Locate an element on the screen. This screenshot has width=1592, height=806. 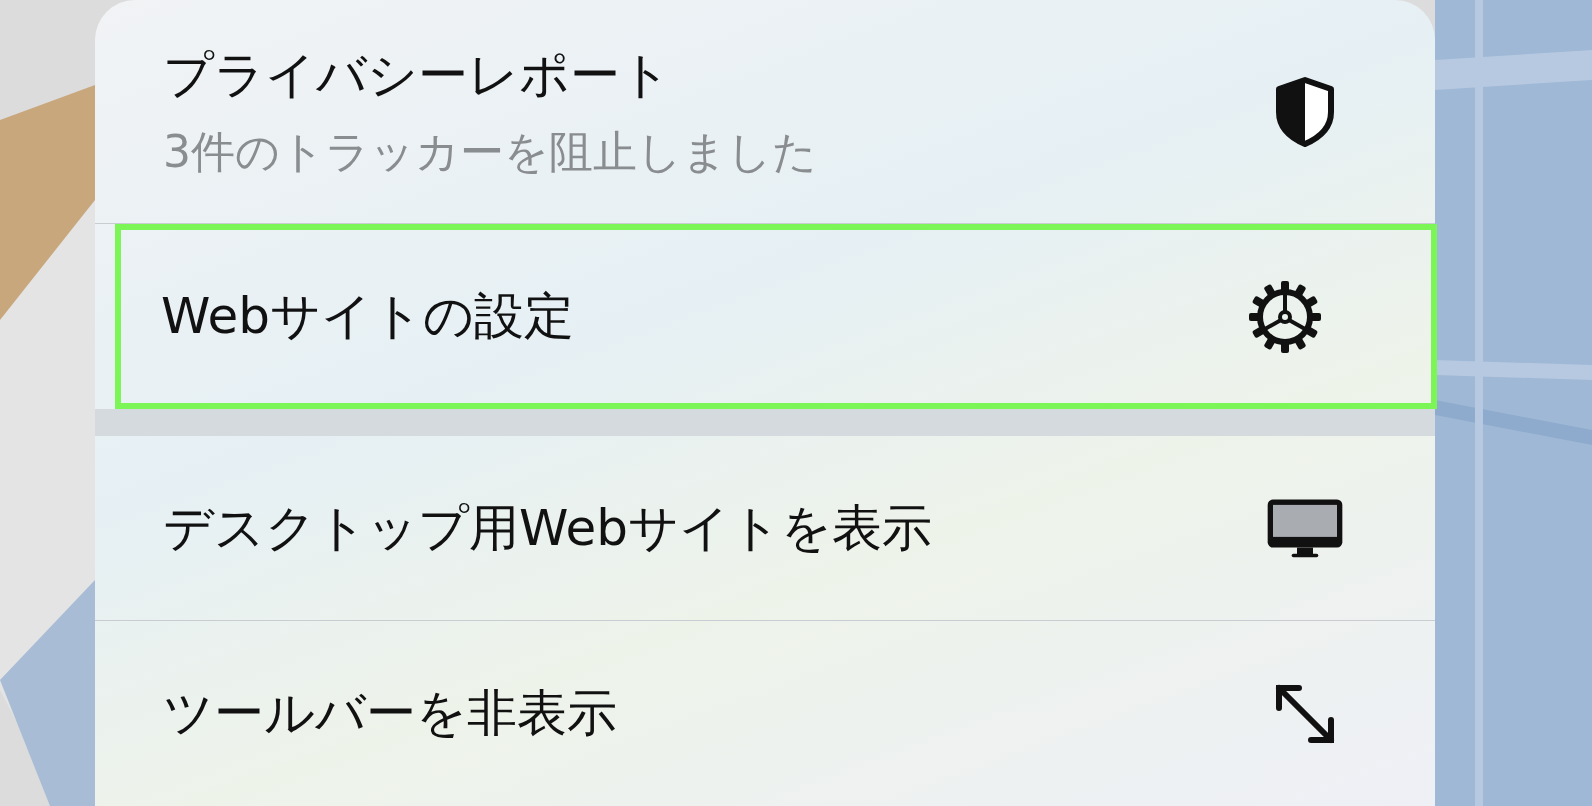
menu-item-title: ツールバーを非表示 is located at coordinates (390, 714).